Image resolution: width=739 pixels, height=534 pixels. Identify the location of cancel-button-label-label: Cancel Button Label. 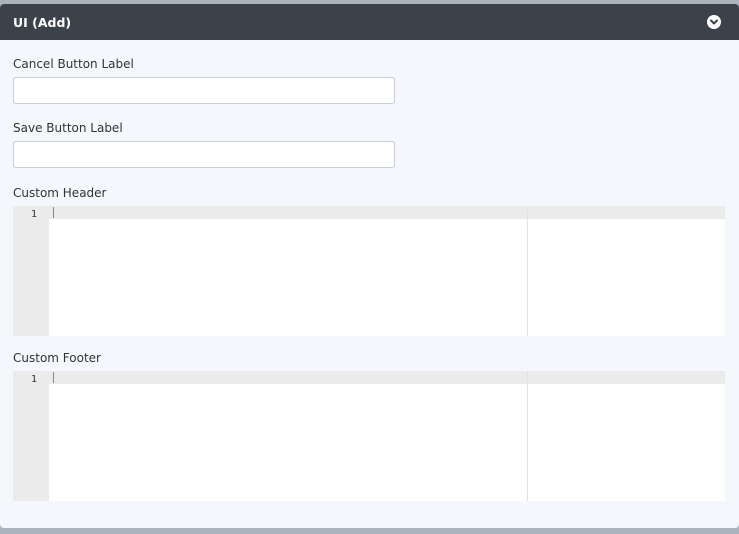
(73, 64).